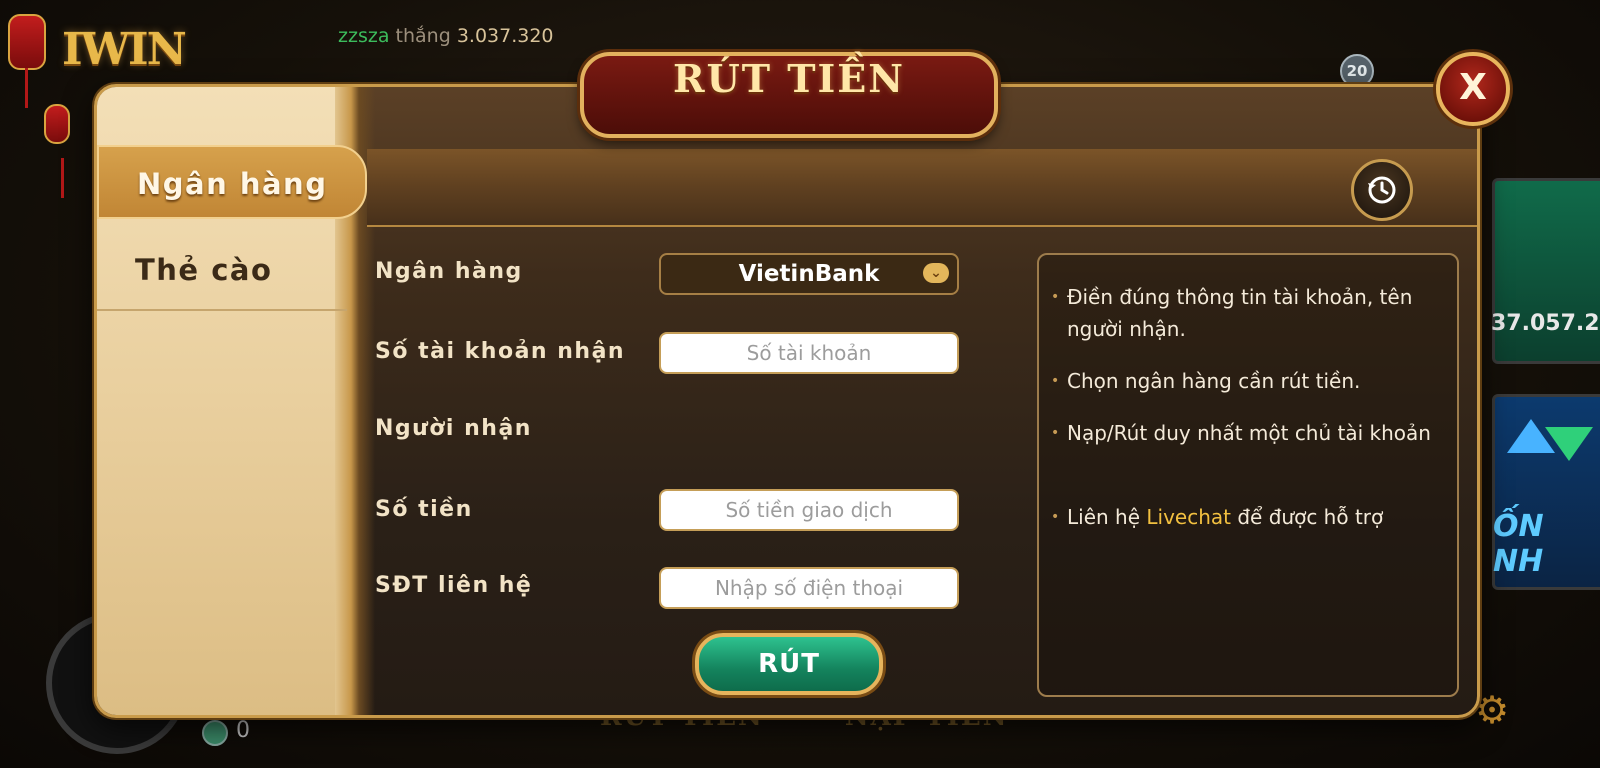 This screenshot has height=768, width=1600. I want to click on dialog-title-banner: RÚT TIỀN, so click(789, 95).